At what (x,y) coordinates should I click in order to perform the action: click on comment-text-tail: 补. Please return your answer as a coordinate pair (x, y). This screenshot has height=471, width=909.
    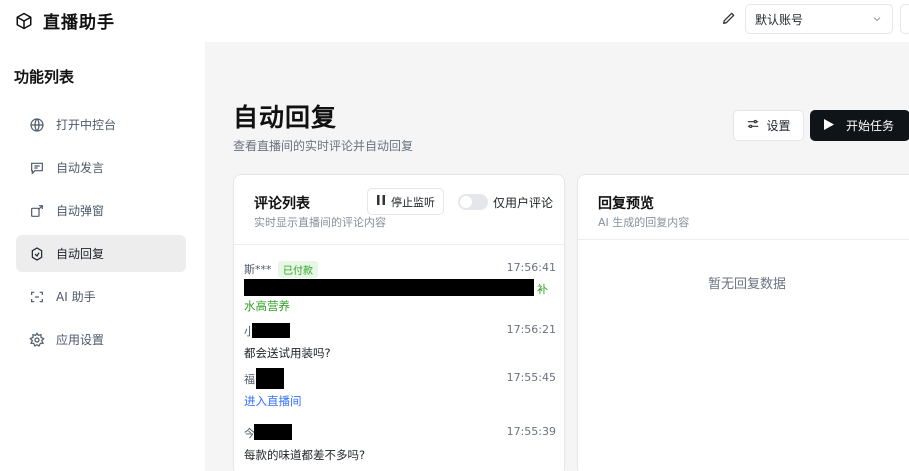
    Looking at the image, I should click on (542, 289).